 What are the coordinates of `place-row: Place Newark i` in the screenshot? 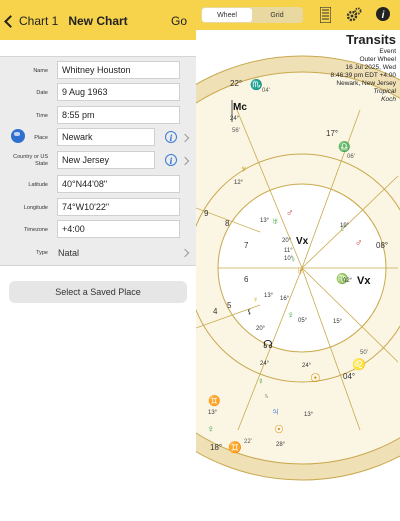 It's located at (98, 138).